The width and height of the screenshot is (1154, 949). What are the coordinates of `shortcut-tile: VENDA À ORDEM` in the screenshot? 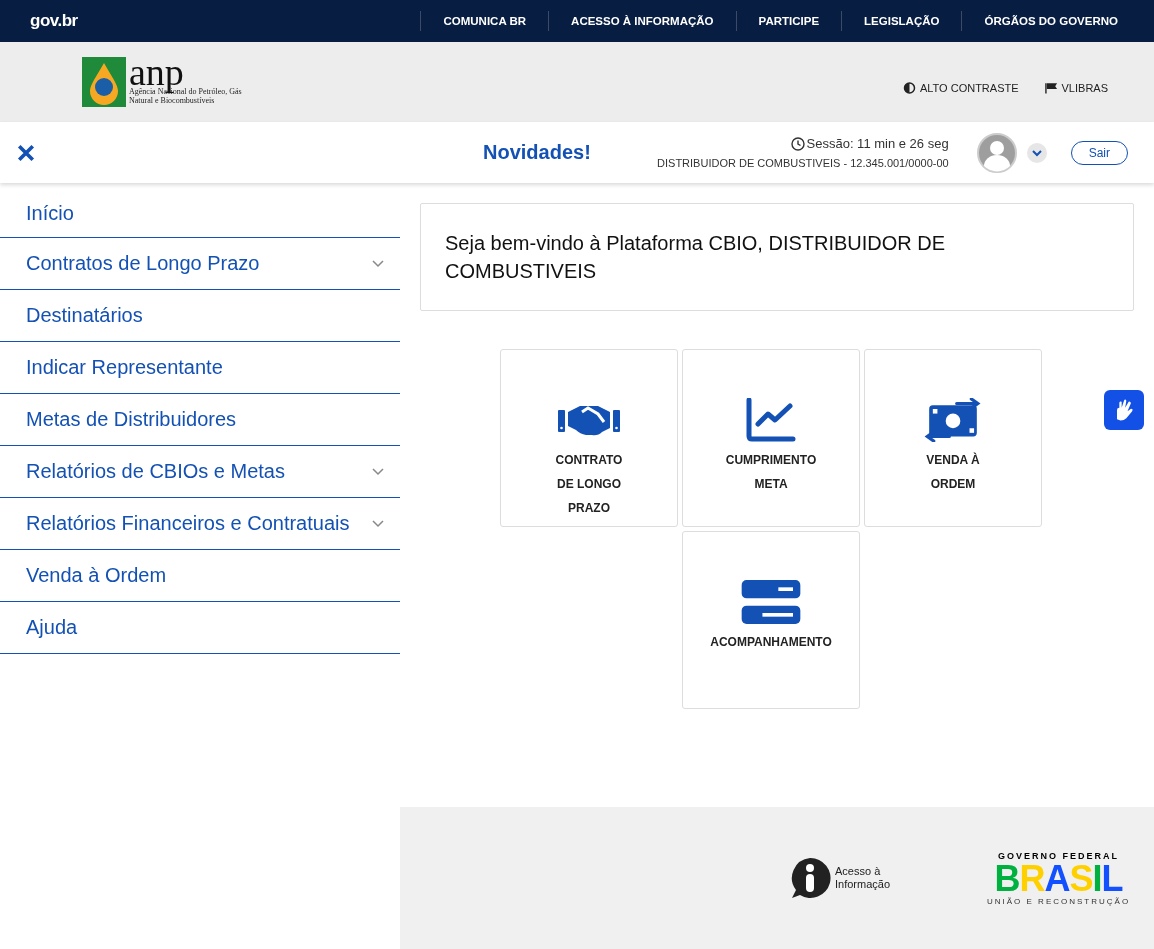 It's located at (953, 438).